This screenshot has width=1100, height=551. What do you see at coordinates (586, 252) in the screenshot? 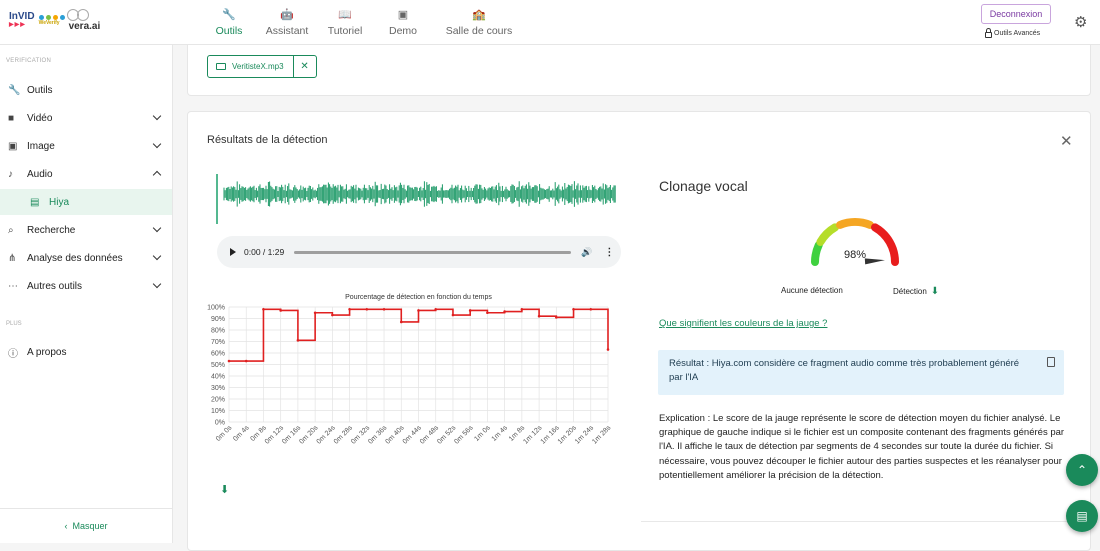
I see `volume-icon: 🔊` at bounding box center [586, 252].